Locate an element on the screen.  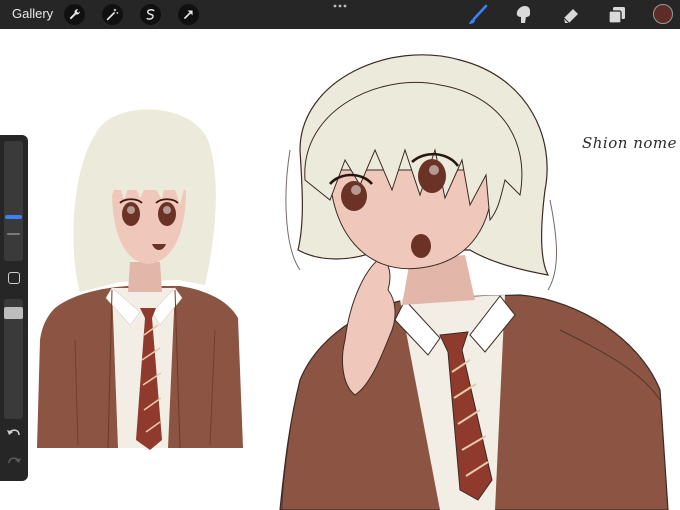
layers-icon is located at coordinates (617, 15).